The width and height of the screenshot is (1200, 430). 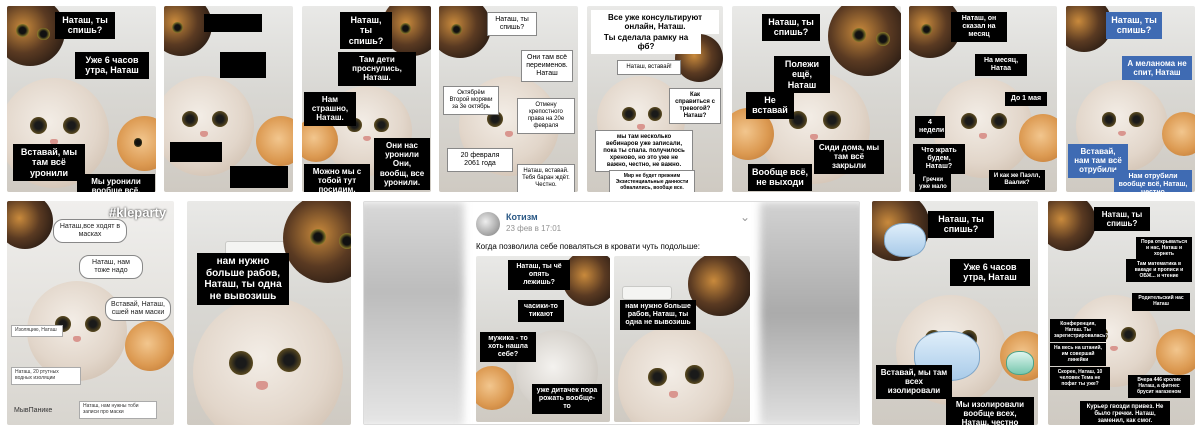 What do you see at coordinates (905, 240) in the screenshot?
I see `face-mask-image` at bounding box center [905, 240].